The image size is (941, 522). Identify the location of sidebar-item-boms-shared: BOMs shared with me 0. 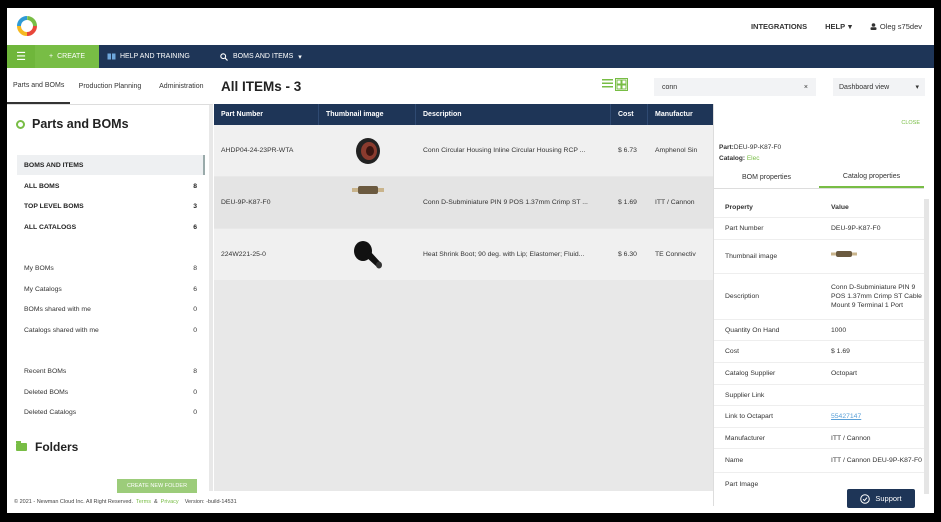
(111, 309).